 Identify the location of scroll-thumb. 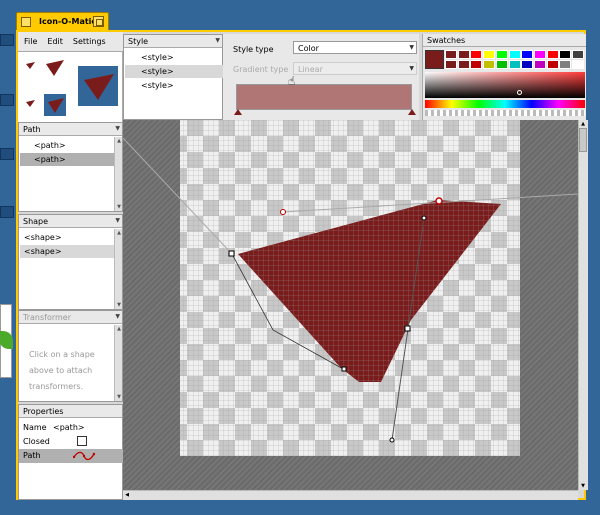
(583, 140).